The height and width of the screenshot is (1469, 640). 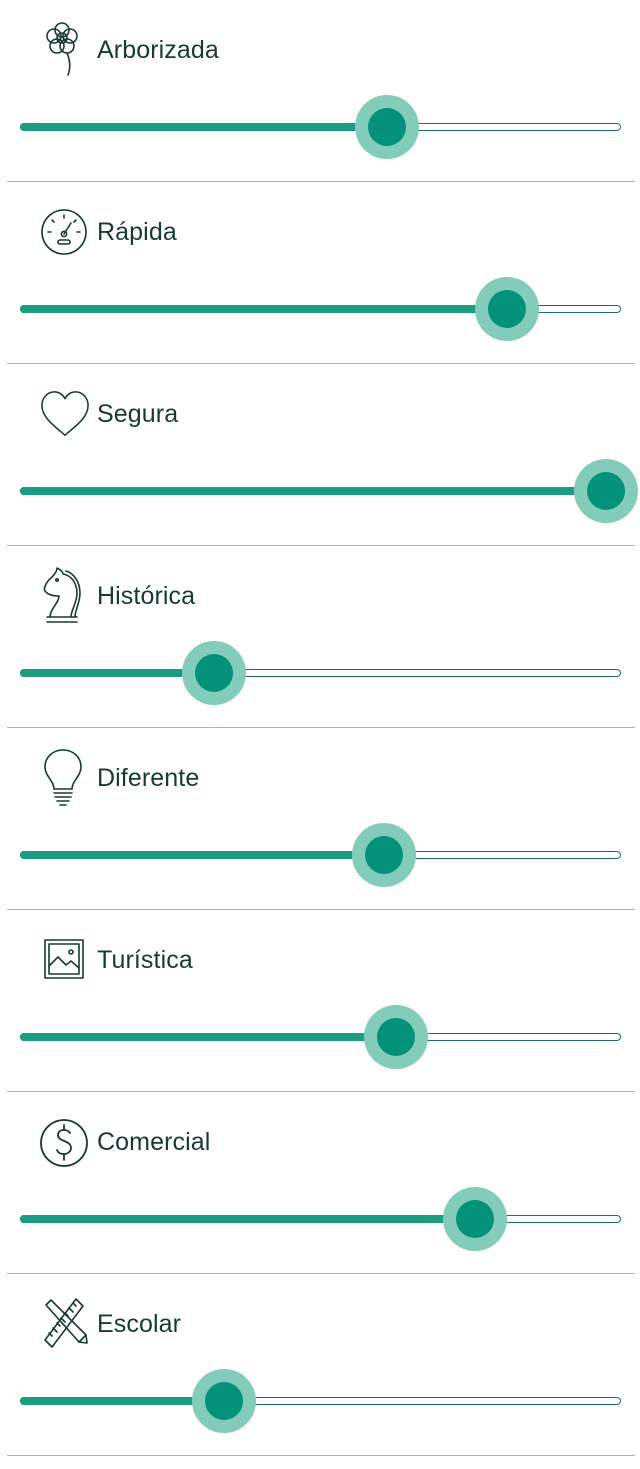 I want to click on slider-row-arborizada: Arborizada, so click(x=320, y=91).